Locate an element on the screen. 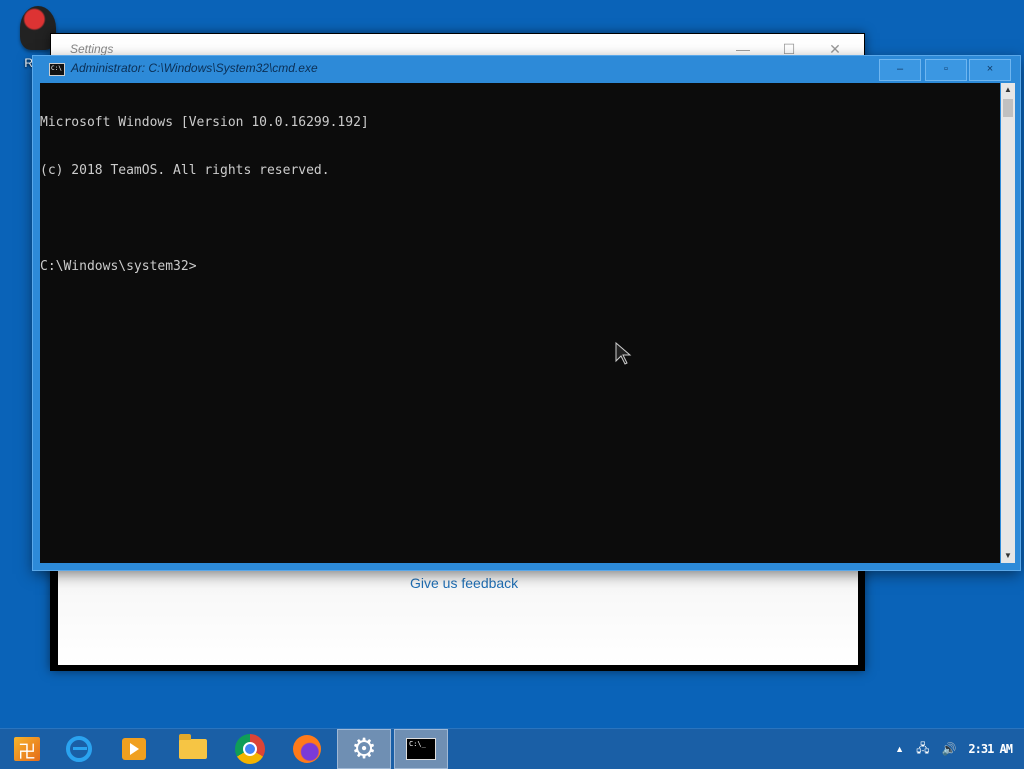  network-icon: 🖧 is located at coordinates (922, 749).